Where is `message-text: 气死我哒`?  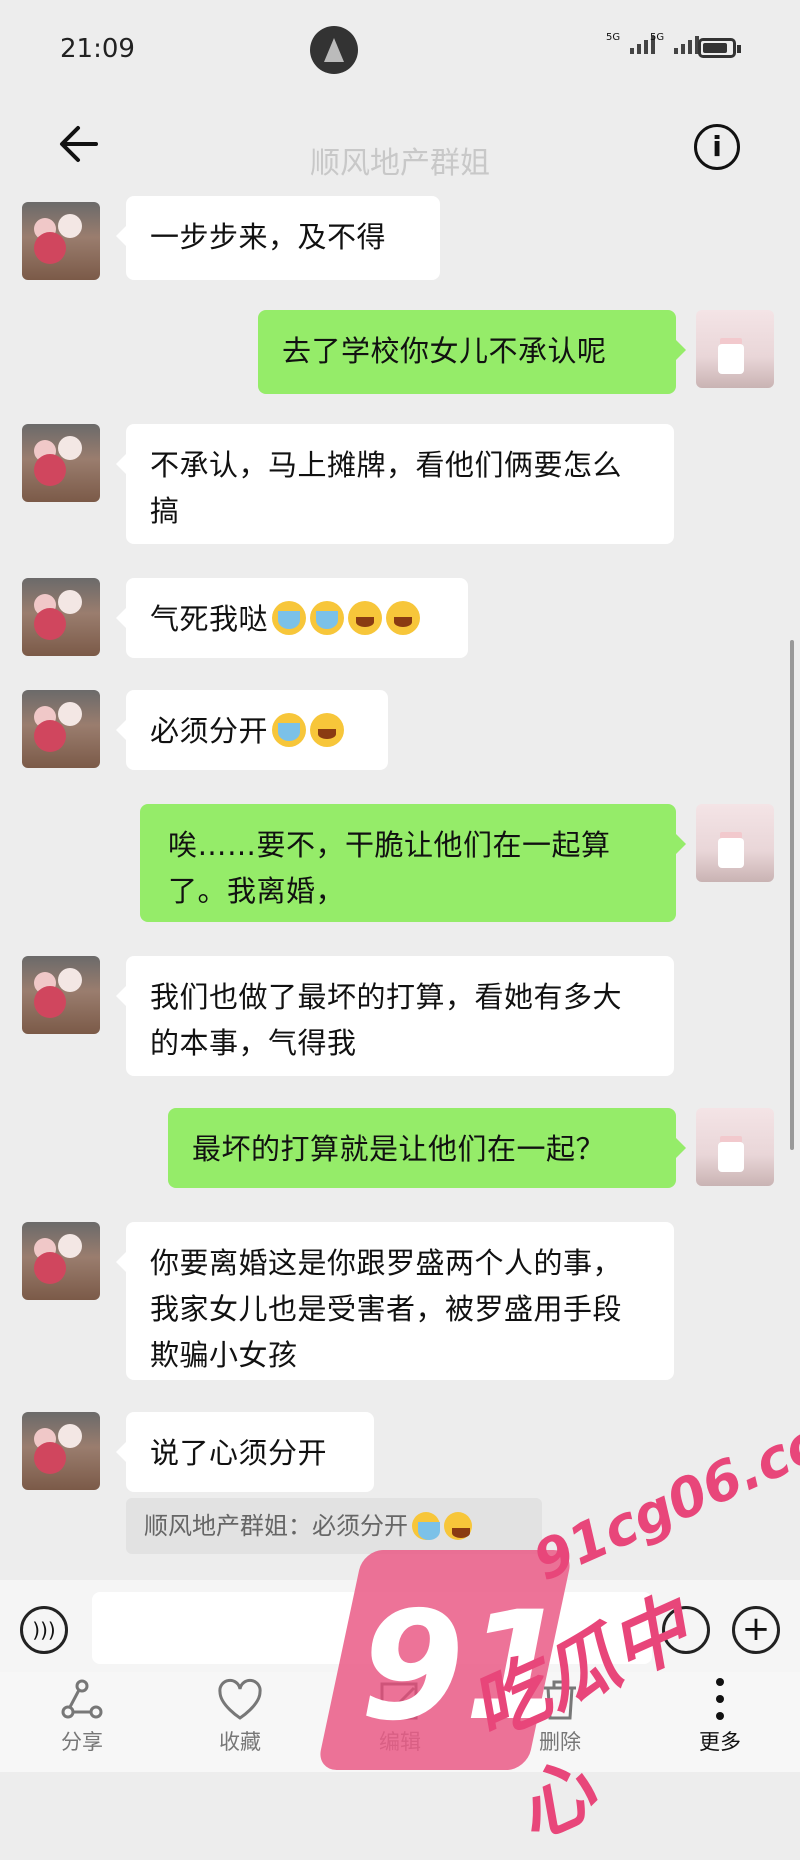
message-text: 气死我哒 is located at coordinates (209, 619).